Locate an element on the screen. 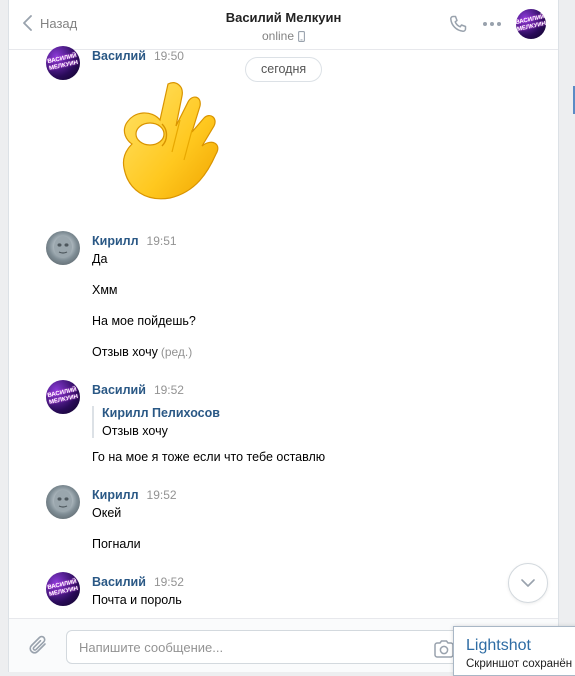  message-header: Кирилл 19:52 is located at coordinates (134, 495).